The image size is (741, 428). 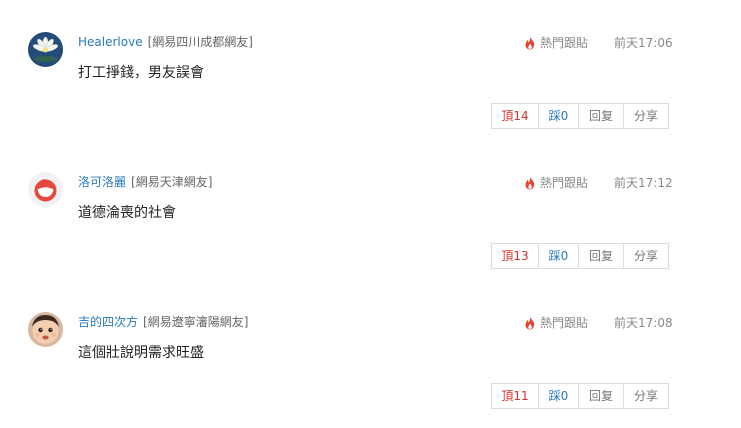 I want to click on comment-username: 洛可洛麗 [網易天津網友], so click(x=145, y=181).